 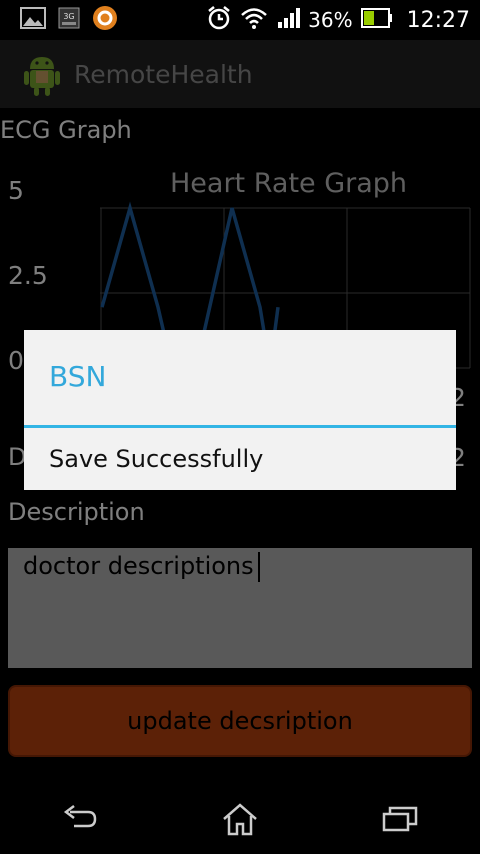 I want to click on image-icon, so click(x=33, y=20).